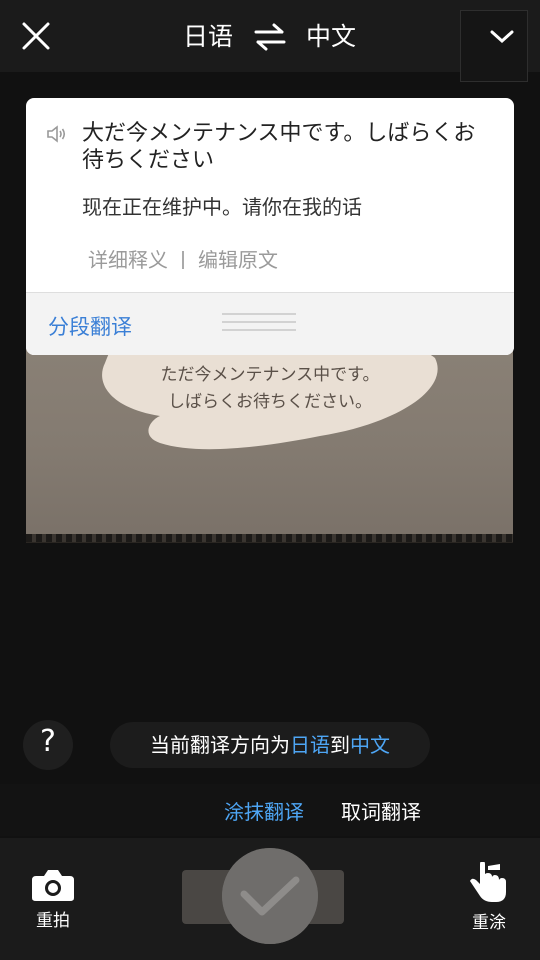  Describe the element at coordinates (36, 36) in the screenshot. I see `close-icon` at that location.